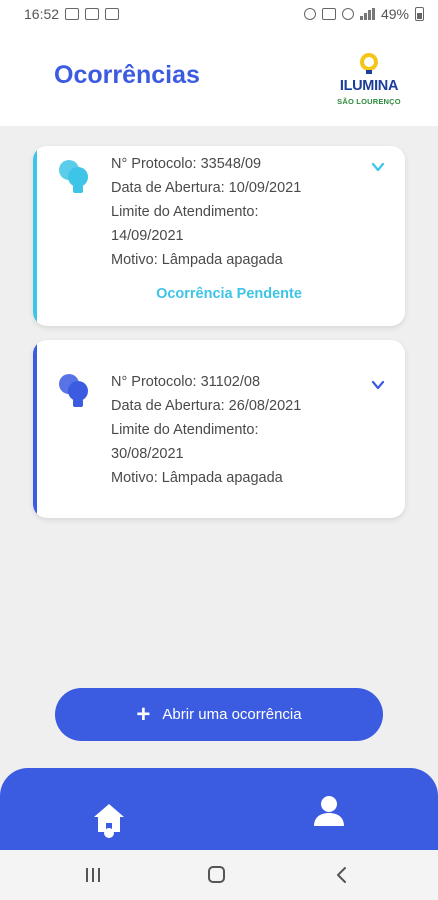 Image resolution: width=438 pixels, height=900 pixels. Describe the element at coordinates (143, 714) in the screenshot. I see `plus-icon: +` at that location.